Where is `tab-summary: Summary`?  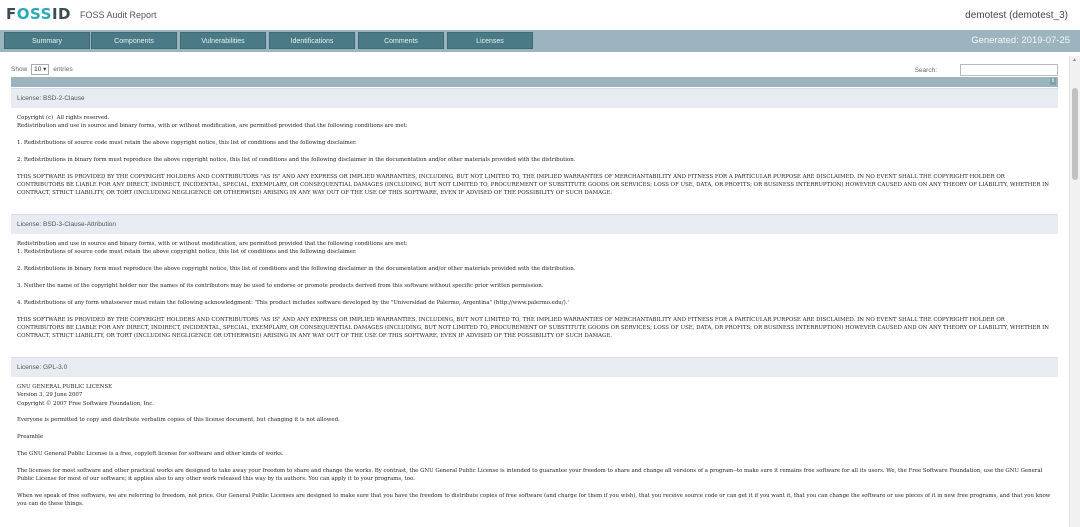
tab-summary: Summary is located at coordinates (47, 40).